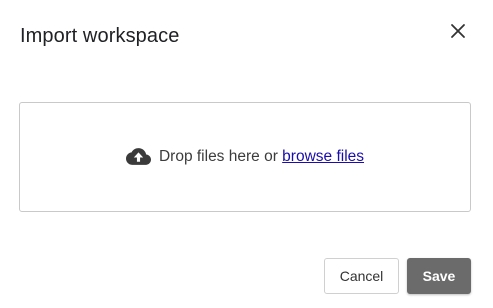  I want to click on drop-zone-content: Drop files here or browse files, so click(244, 157).